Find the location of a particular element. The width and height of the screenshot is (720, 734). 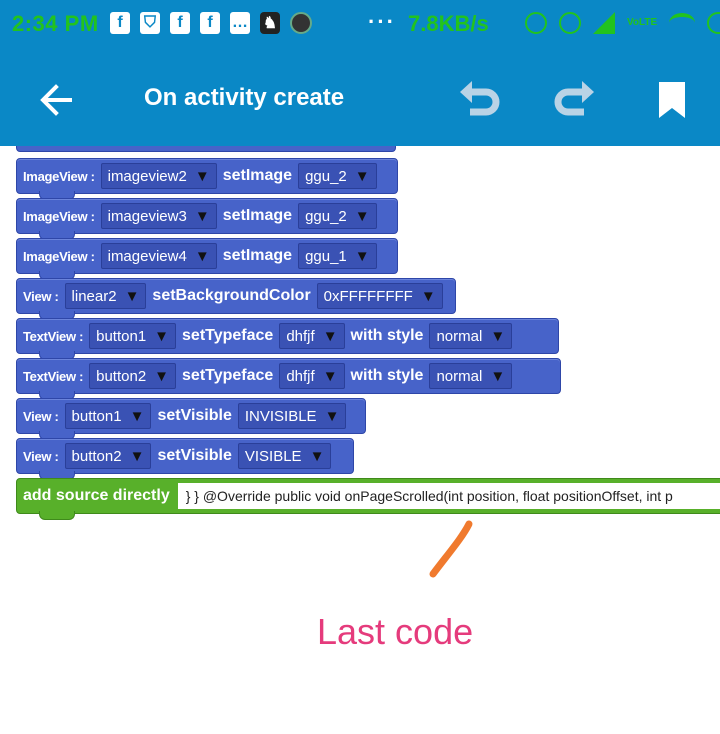

status-time: 2:34 PM is located at coordinates (55, 23).